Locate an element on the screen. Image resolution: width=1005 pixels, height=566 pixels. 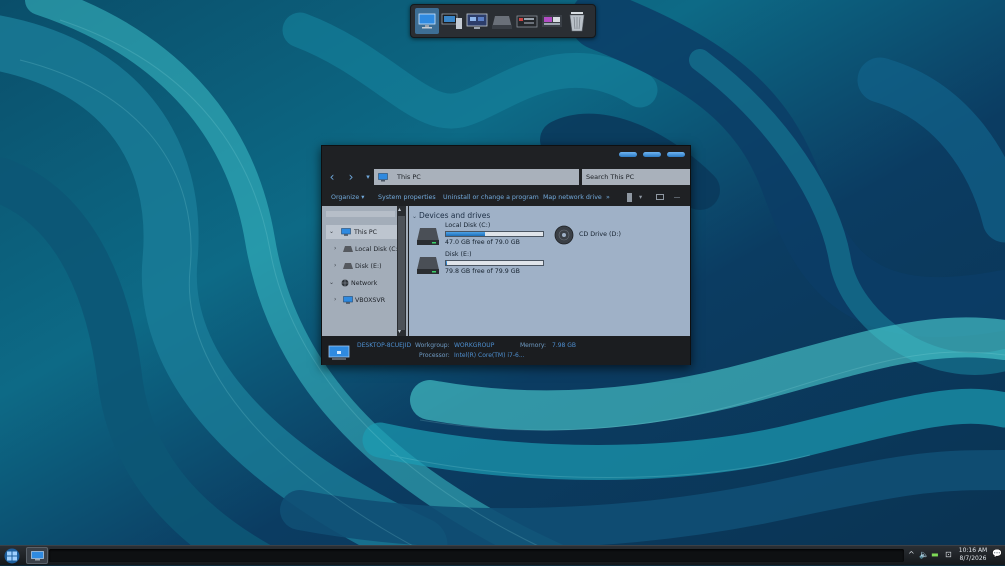
nav-pane-scrollbar: ▴ ▾ is located at coordinates (401, 271).